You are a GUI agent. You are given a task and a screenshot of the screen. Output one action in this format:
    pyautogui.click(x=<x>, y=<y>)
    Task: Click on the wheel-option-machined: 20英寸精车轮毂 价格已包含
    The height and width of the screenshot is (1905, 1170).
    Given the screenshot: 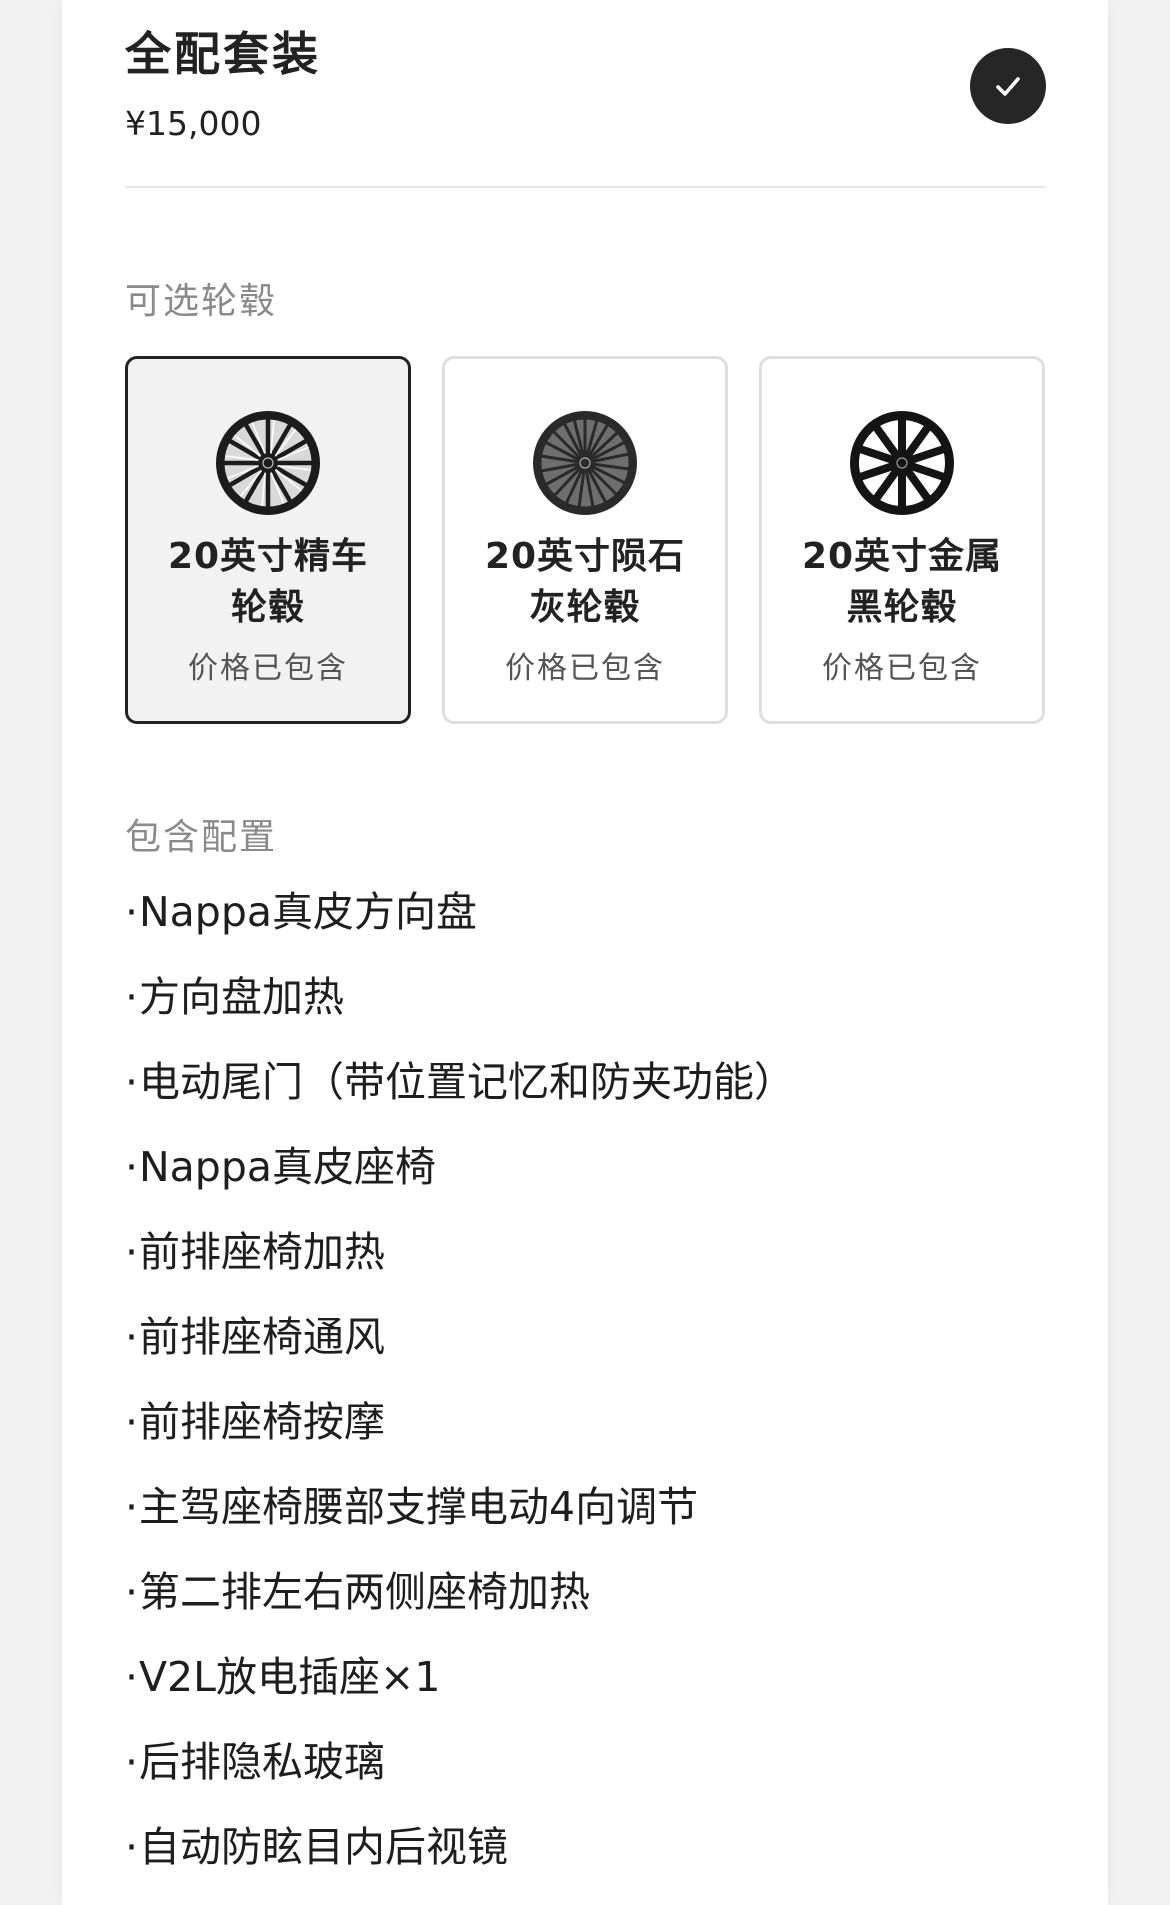 What is the action you would take?
    pyautogui.click(x=268, y=540)
    